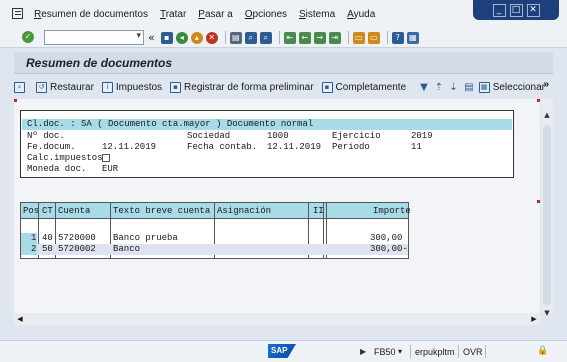 The image size is (567, 362). Describe the element at coordinates (72, 87) in the screenshot. I see `restore-label: Restaurar` at that location.